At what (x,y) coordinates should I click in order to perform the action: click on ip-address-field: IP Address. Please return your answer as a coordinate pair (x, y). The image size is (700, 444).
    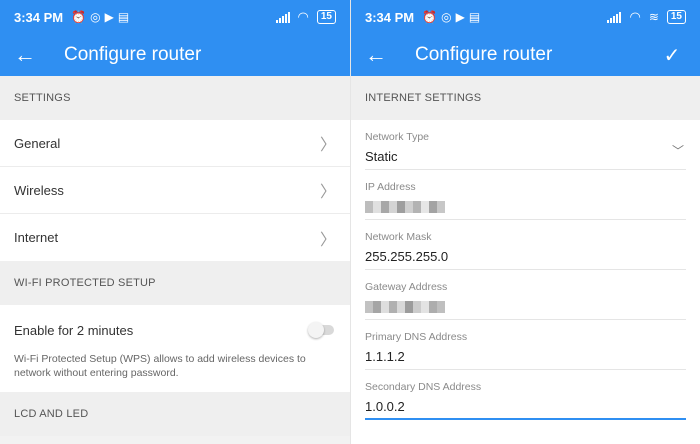
    Looking at the image, I should click on (525, 195).